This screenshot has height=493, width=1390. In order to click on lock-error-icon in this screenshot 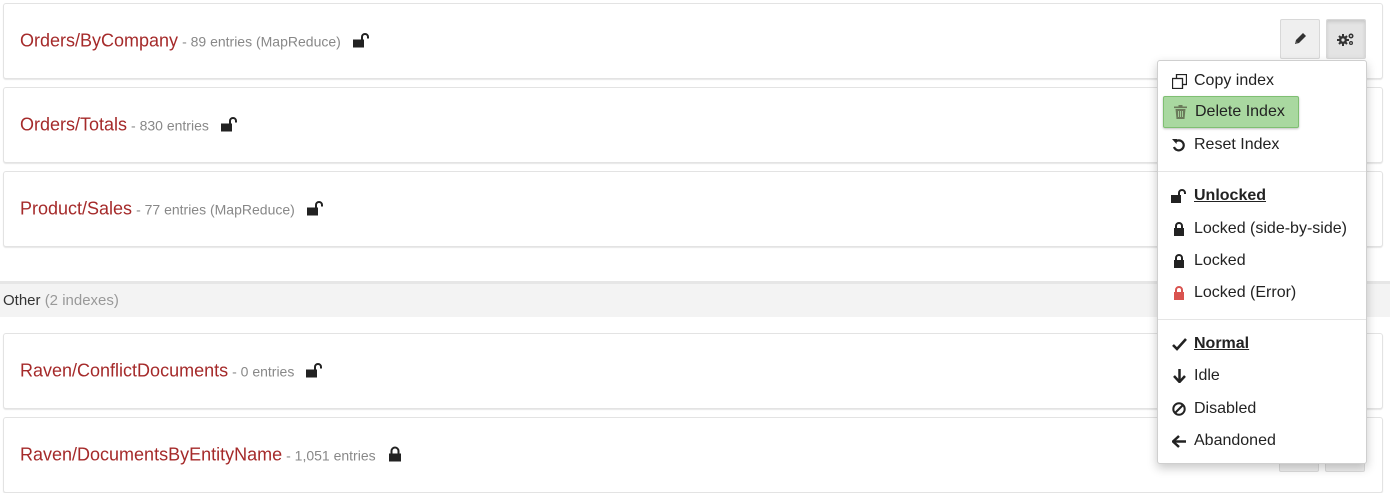, I will do `click(1179, 293)`.